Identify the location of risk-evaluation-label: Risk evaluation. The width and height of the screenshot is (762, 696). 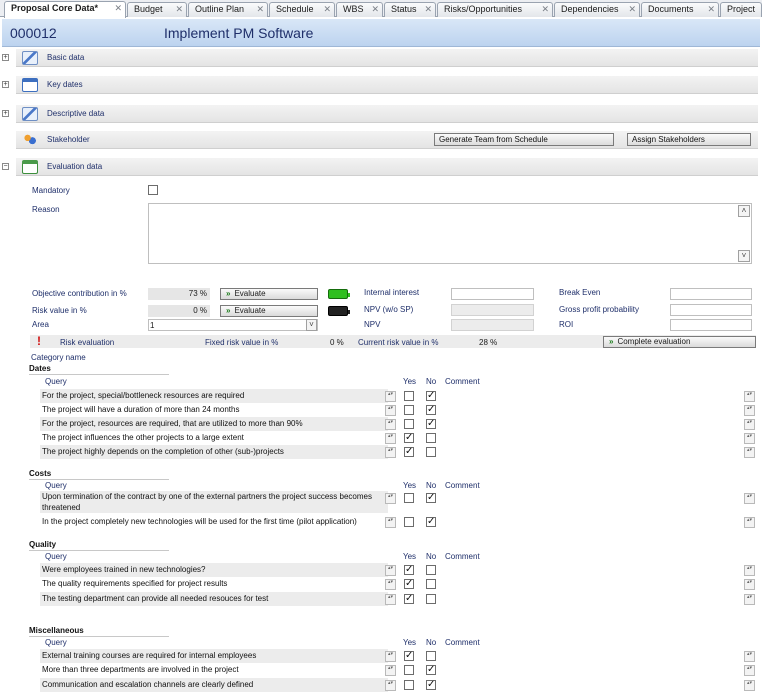
(87, 342).